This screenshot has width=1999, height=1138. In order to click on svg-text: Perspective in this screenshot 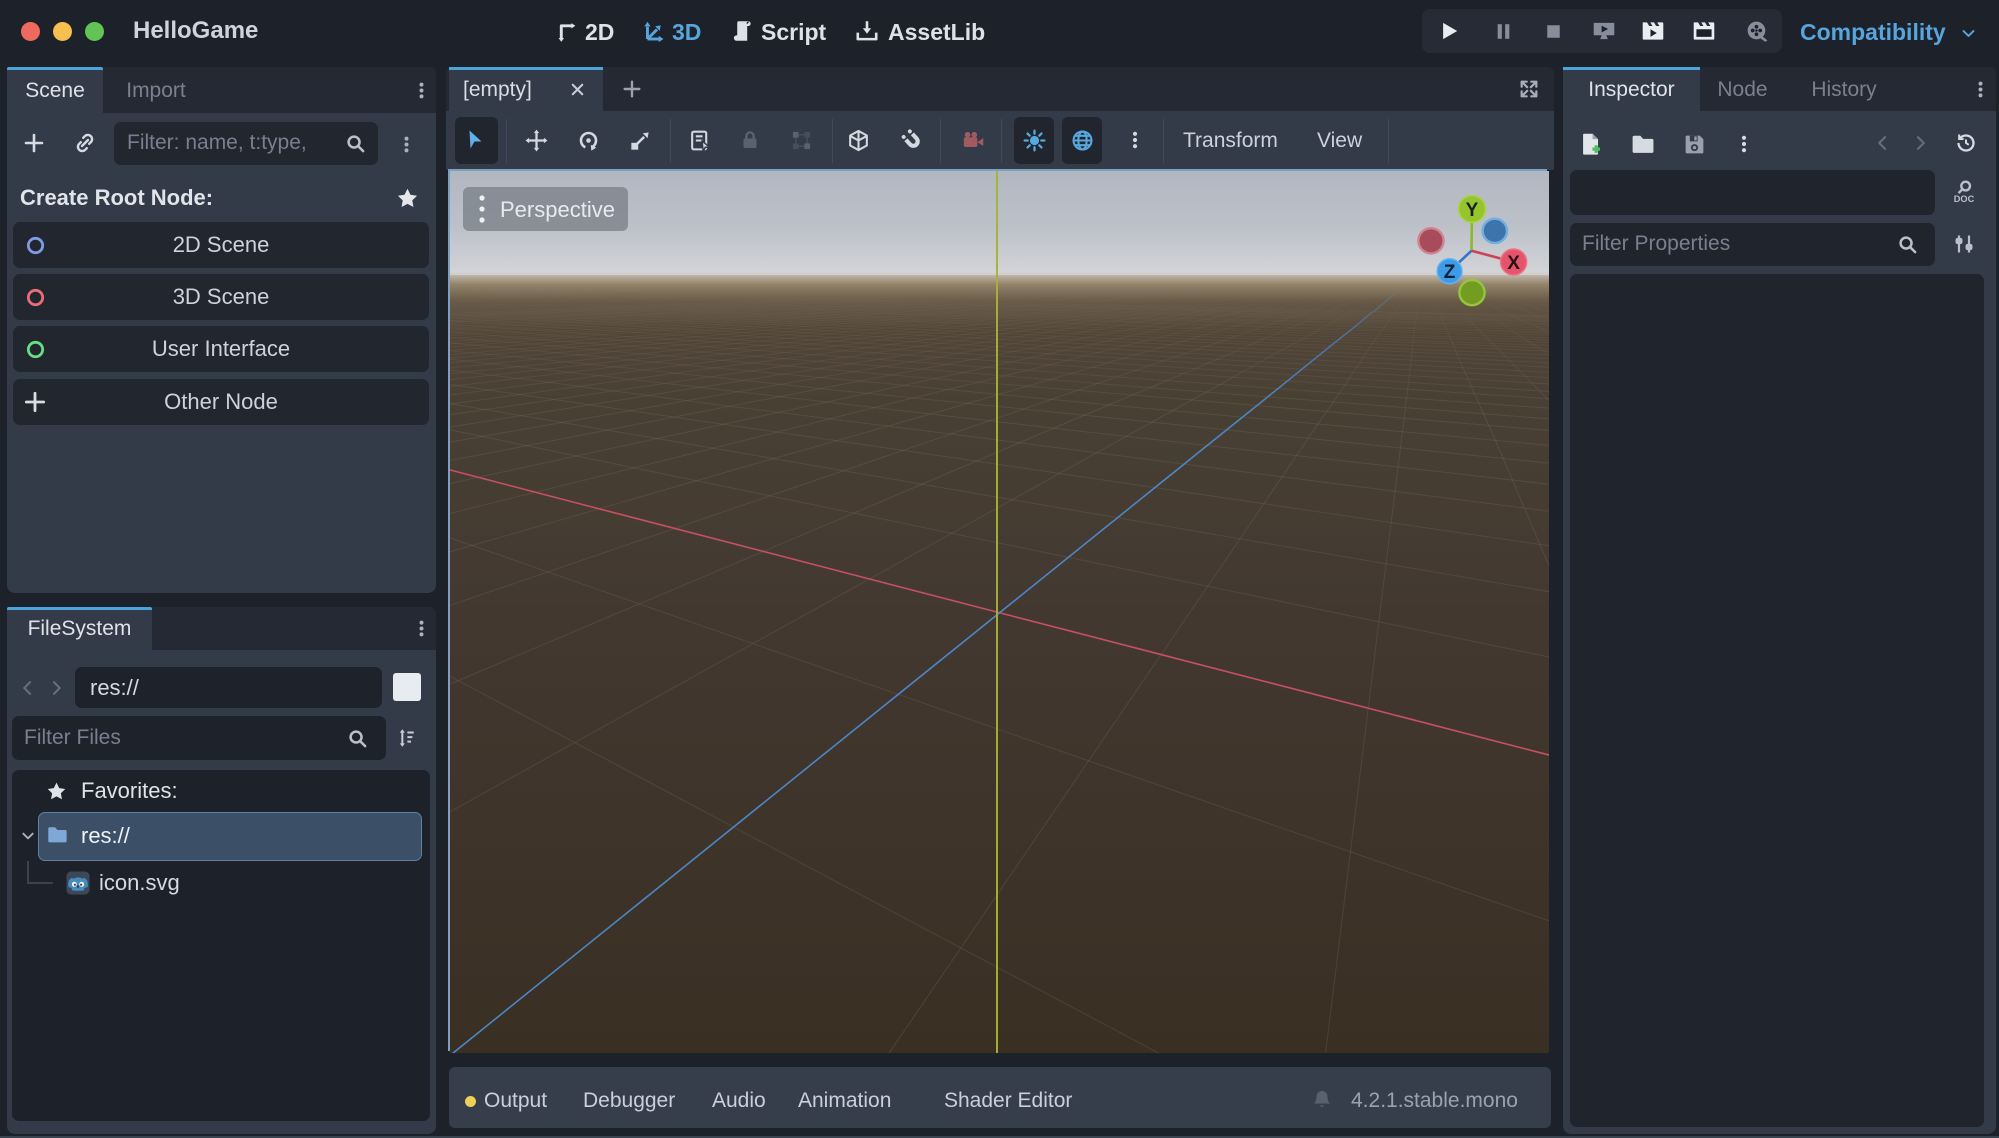, I will do `click(557, 209)`.